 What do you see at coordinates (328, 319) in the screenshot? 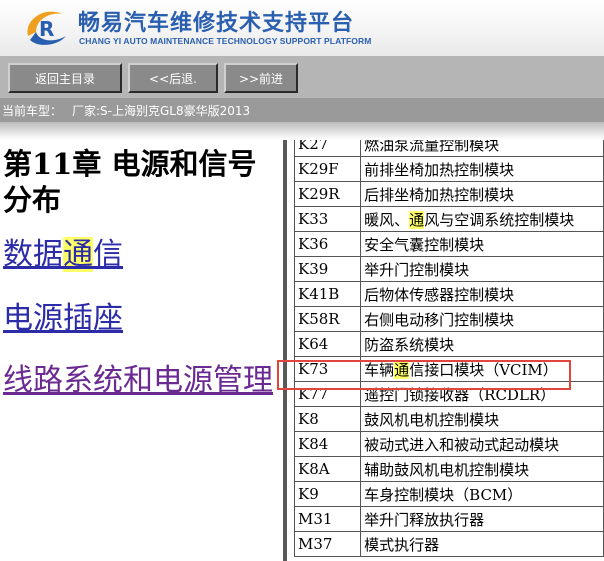
I see `component-code: K58R` at bounding box center [328, 319].